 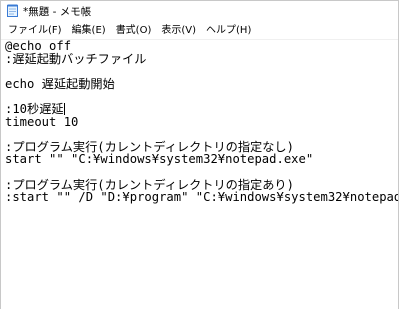 I want to click on window-title: *無題 - メモ帳, so click(x=57, y=12).